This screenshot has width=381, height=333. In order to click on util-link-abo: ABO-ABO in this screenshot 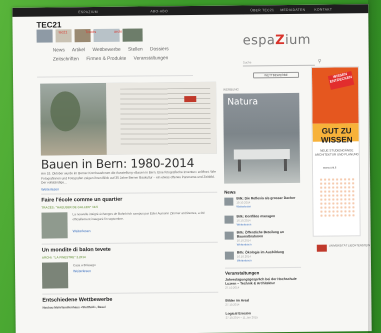, I will do `click(159, 11)`.